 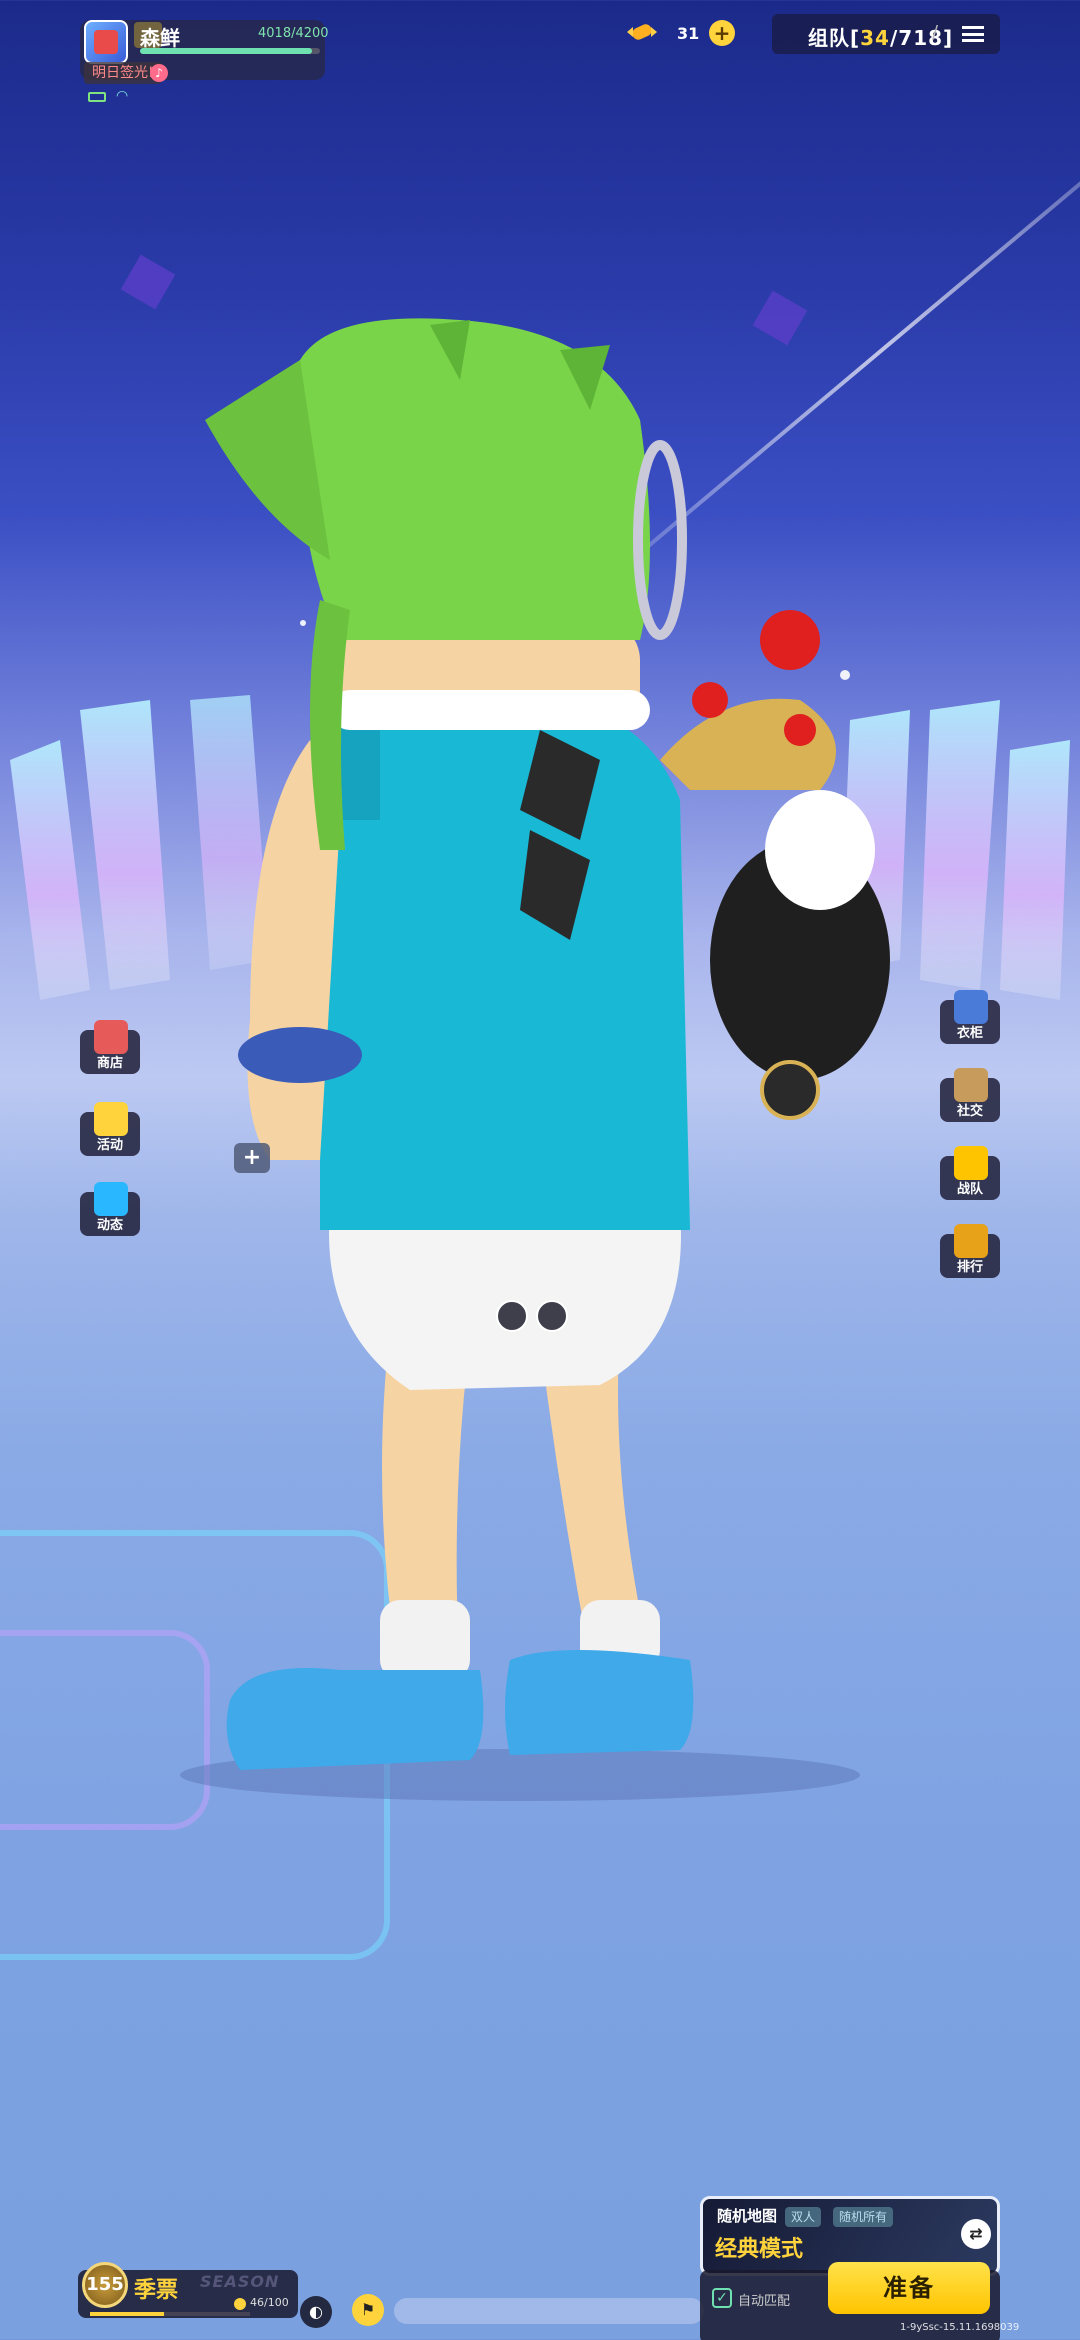 I want to click on social-icon, so click(x=971, y=1085).